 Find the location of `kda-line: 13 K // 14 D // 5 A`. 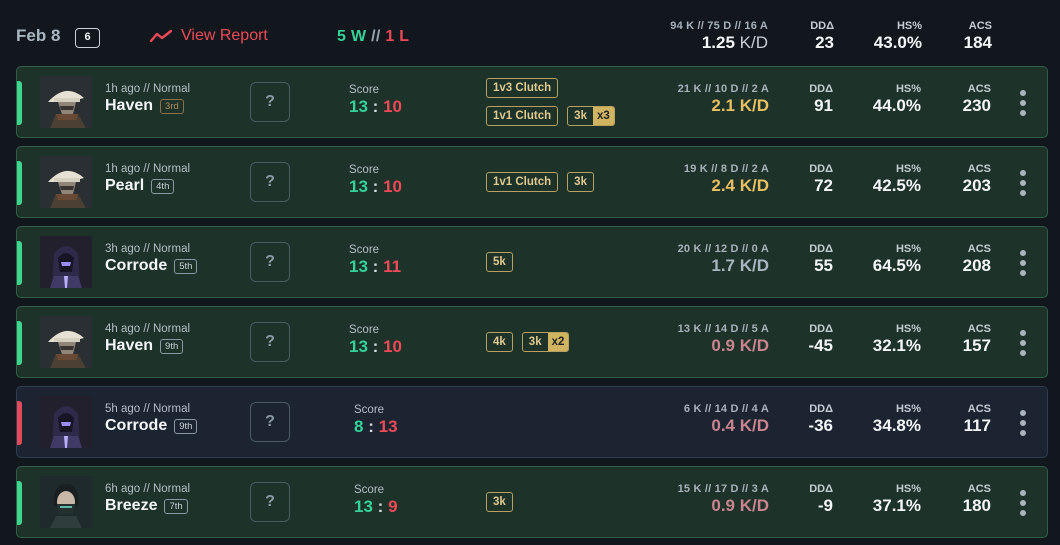

kda-line: 13 K // 14 D // 5 A is located at coordinates (723, 329).